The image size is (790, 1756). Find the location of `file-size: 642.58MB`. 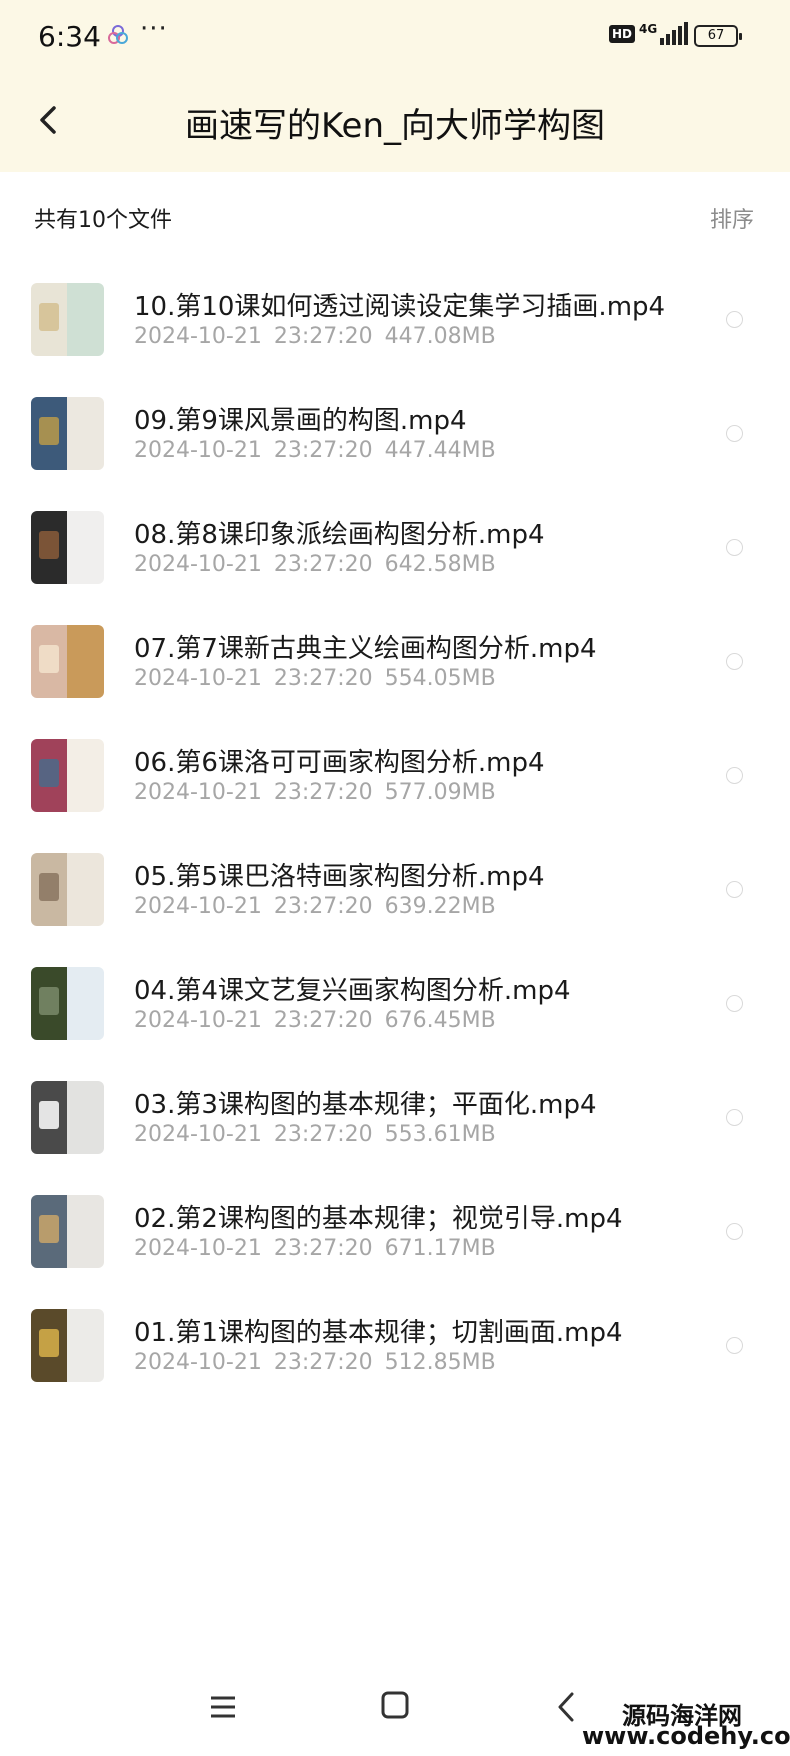

file-size: 642.58MB is located at coordinates (440, 564).